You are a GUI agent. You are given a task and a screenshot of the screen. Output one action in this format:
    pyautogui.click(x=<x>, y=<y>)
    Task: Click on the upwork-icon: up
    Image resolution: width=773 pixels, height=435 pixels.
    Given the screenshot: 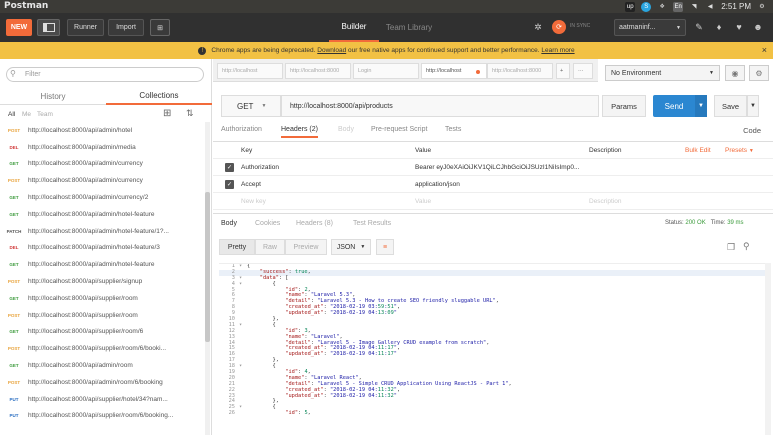 What is the action you would take?
    pyautogui.click(x=630, y=6)
    